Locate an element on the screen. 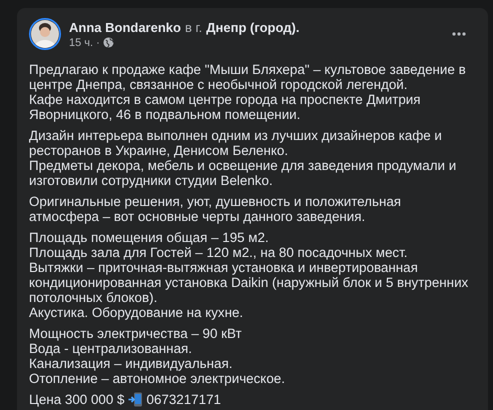 This screenshot has width=493, height=410. post-text: Предлагаю к продаже кафе "Мыши Бляхера" – культовое заведение в центре Днепра, связанное с необычной городской легендой. is located at coordinates (248, 77).